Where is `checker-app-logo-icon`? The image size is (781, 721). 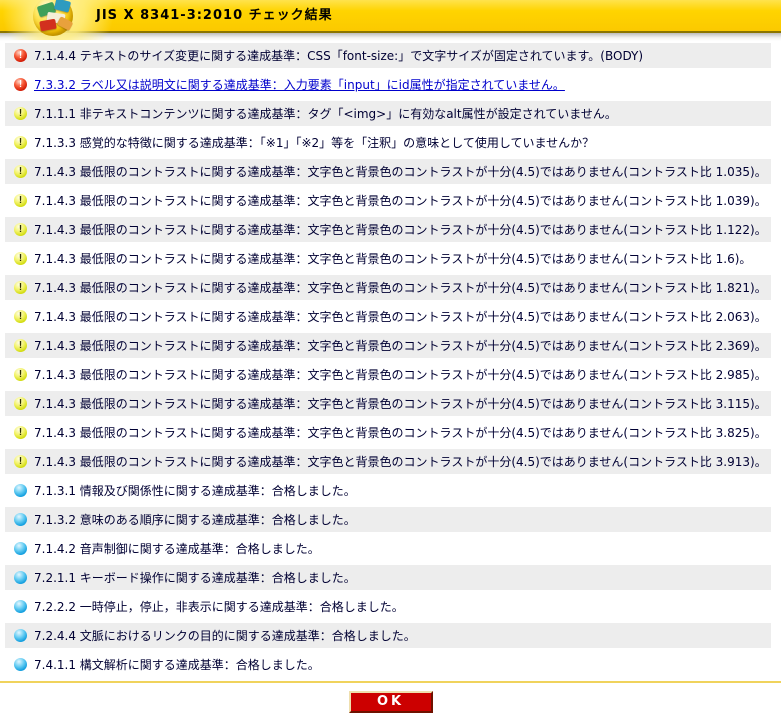
checker-app-logo-icon is located at coordinates (48, 18).